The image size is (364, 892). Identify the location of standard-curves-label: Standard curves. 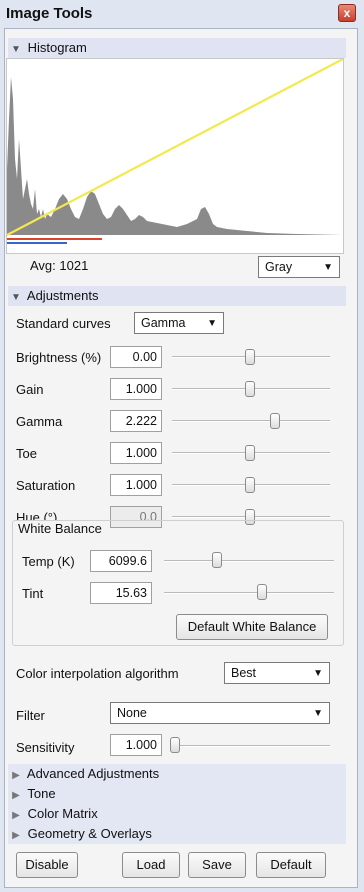
(63, 323).